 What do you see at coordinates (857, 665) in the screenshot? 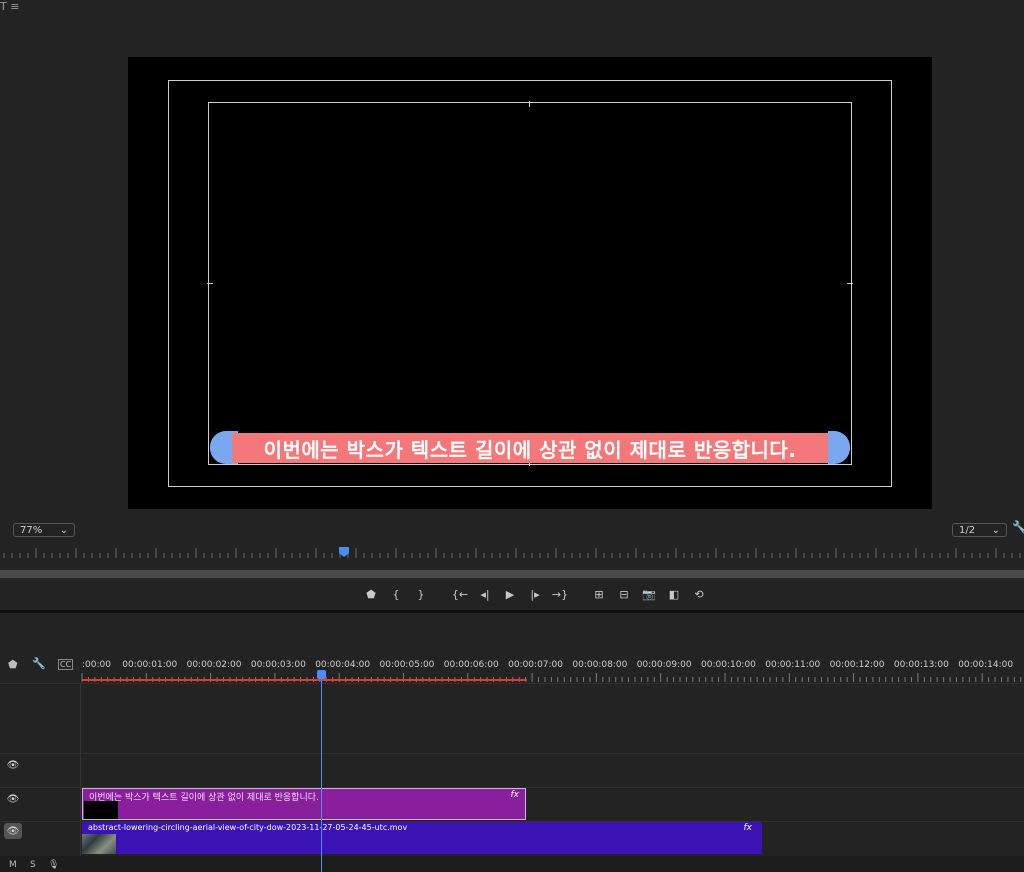
I see `timecode-label: 00:00:12:00` at bounding box center [857, 665].